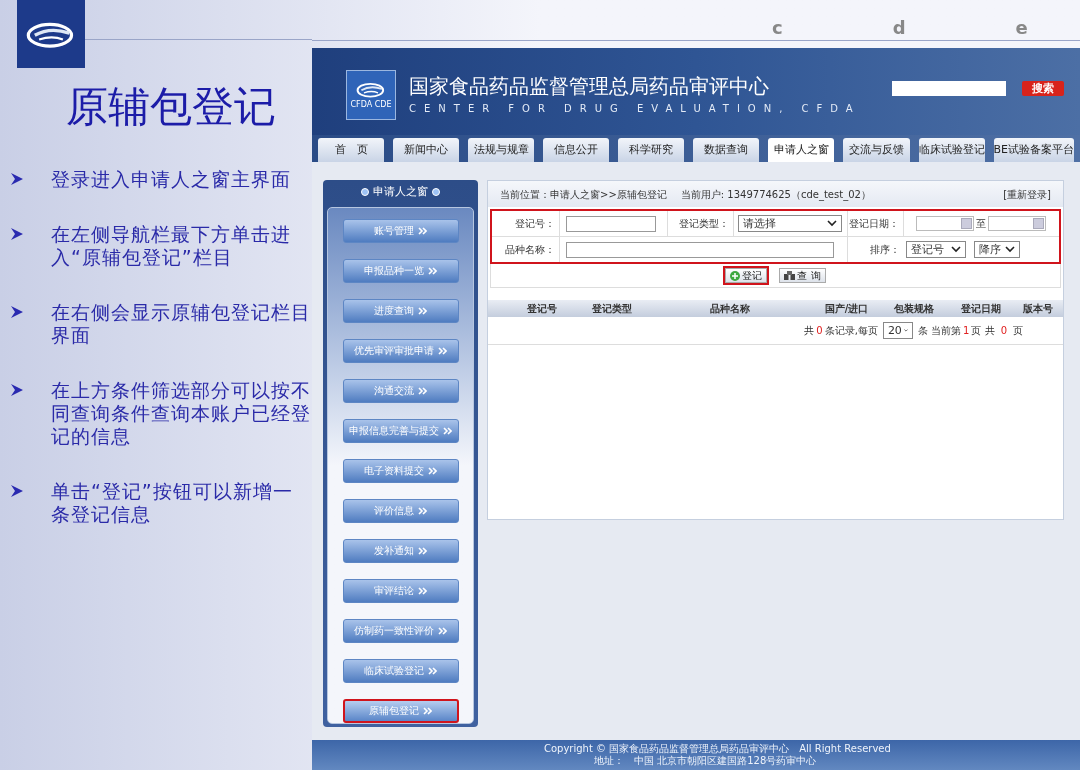  Describe the element at coordinates (611, 309) in the screenshot. I see `column-header: 登记类型` at that location.